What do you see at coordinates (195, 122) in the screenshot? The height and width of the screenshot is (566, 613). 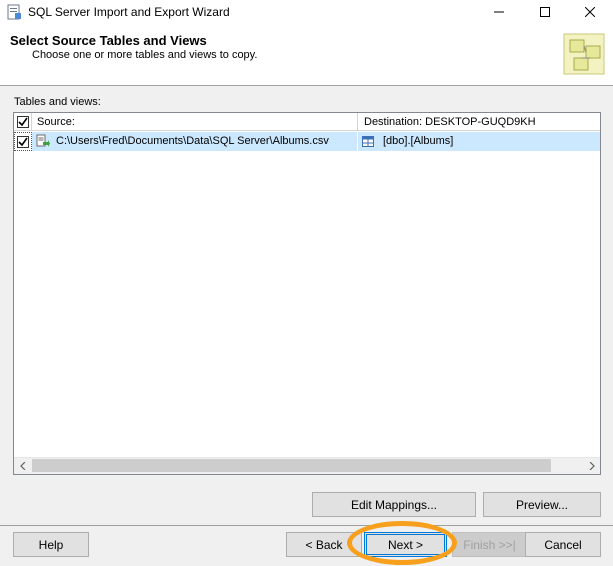 I see `source-column-header: Source:` at bounding box center [195, 122].